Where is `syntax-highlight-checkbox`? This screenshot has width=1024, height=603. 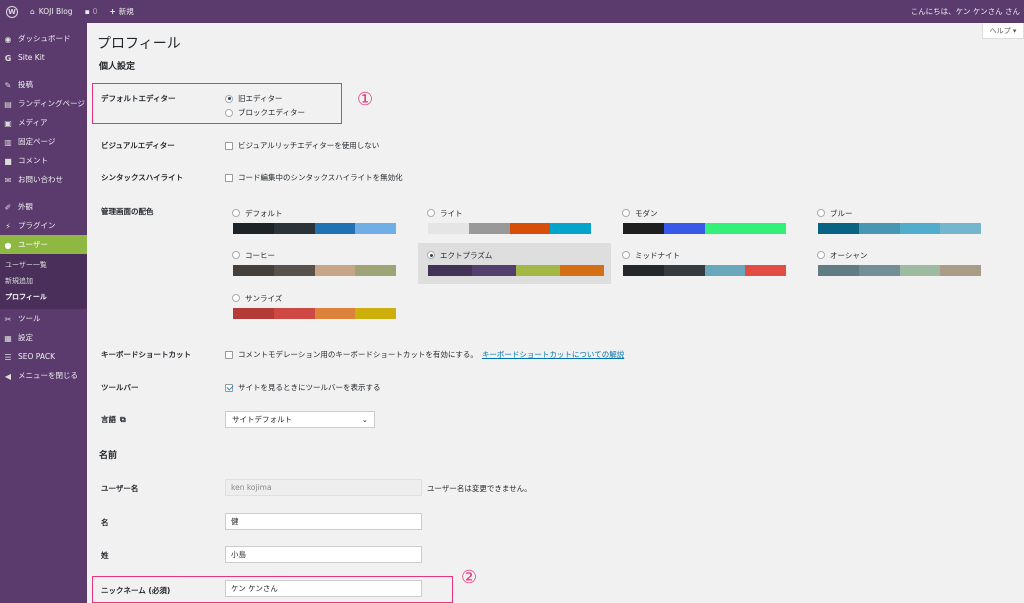 syntax-highlight-checkbox is located at coordinates (229, 177).